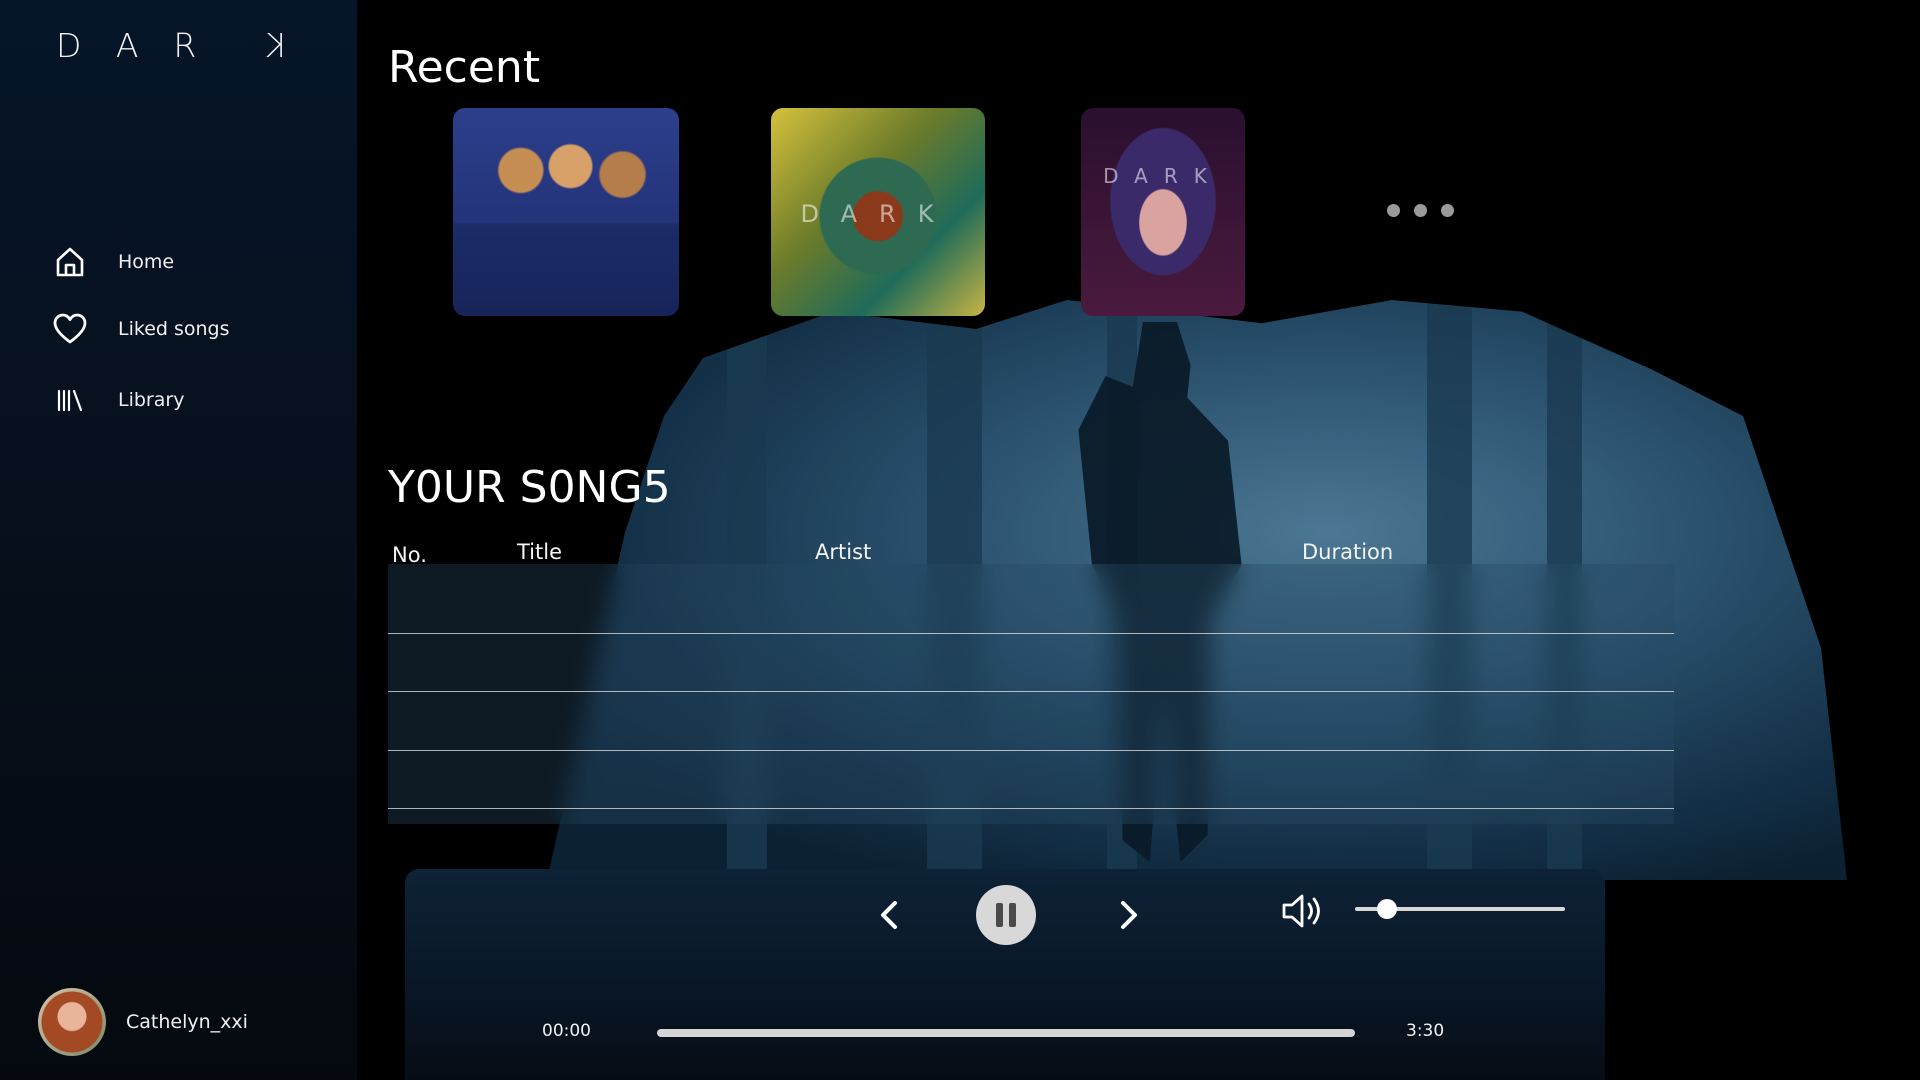  Describe the element at coordinates (1005, 974) in the screenshot. I see `player-bar: 00:00 3:30` at that location.